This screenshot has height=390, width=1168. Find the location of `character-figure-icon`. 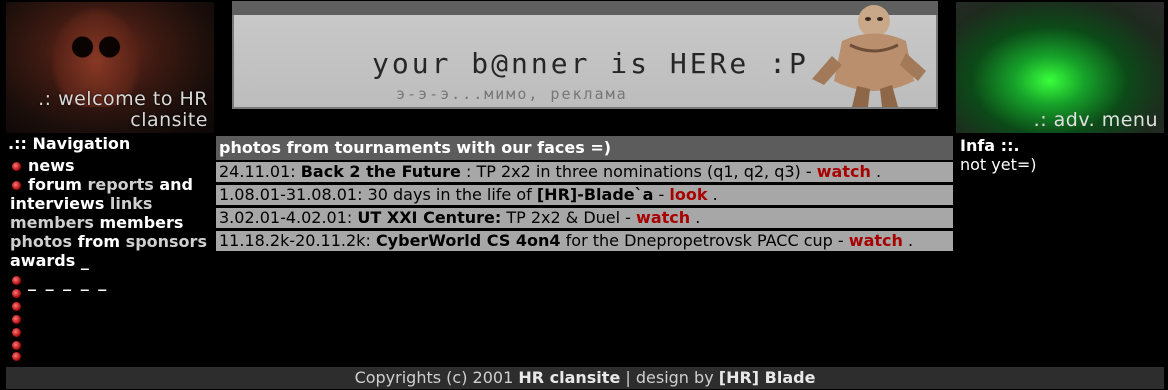

character-figure-icon is located at coordinates (869, 56).